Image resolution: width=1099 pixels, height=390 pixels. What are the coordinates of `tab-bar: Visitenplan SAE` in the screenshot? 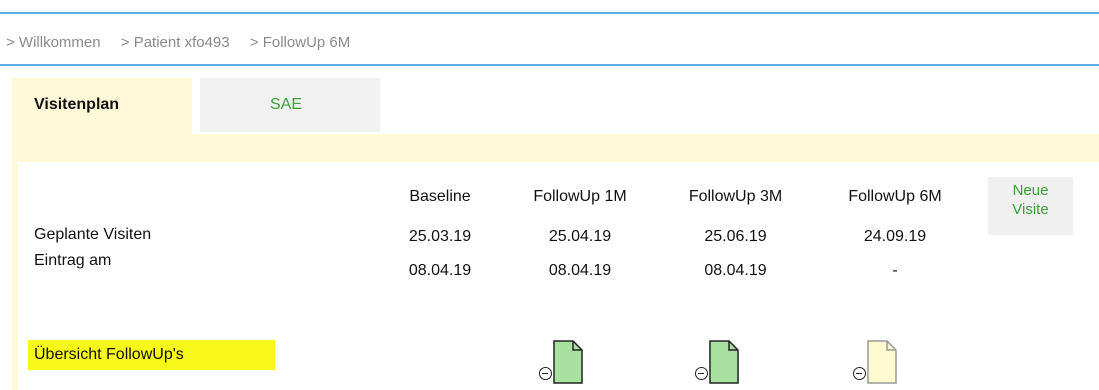 It's located at (555, 106).